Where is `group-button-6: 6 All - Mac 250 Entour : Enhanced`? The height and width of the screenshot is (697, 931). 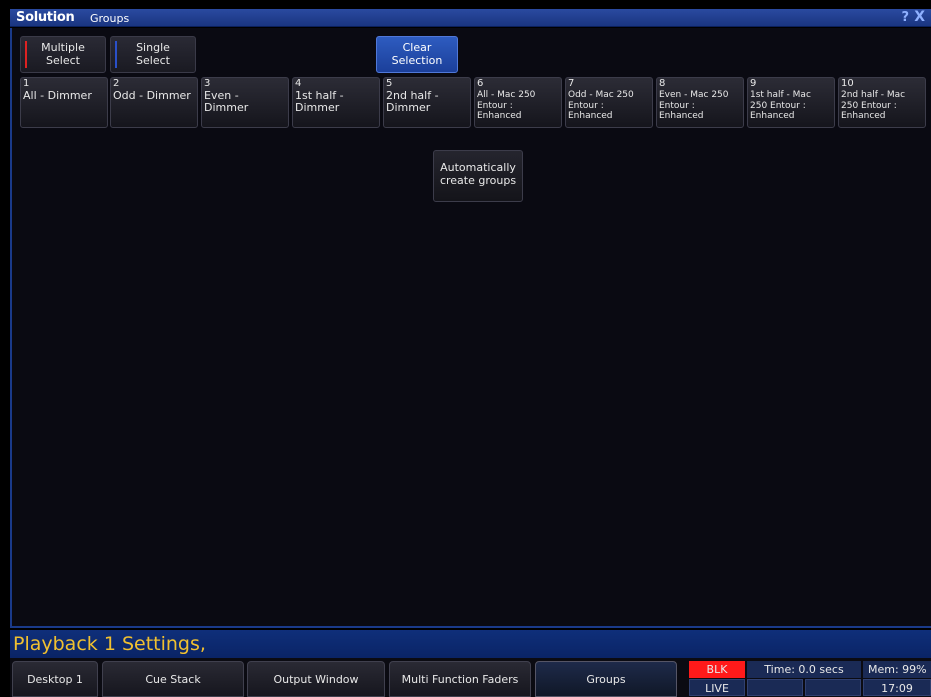
group-button-6: 6 All - Mac 250 Entour : Enhanced is located at coordinates (518, 102).